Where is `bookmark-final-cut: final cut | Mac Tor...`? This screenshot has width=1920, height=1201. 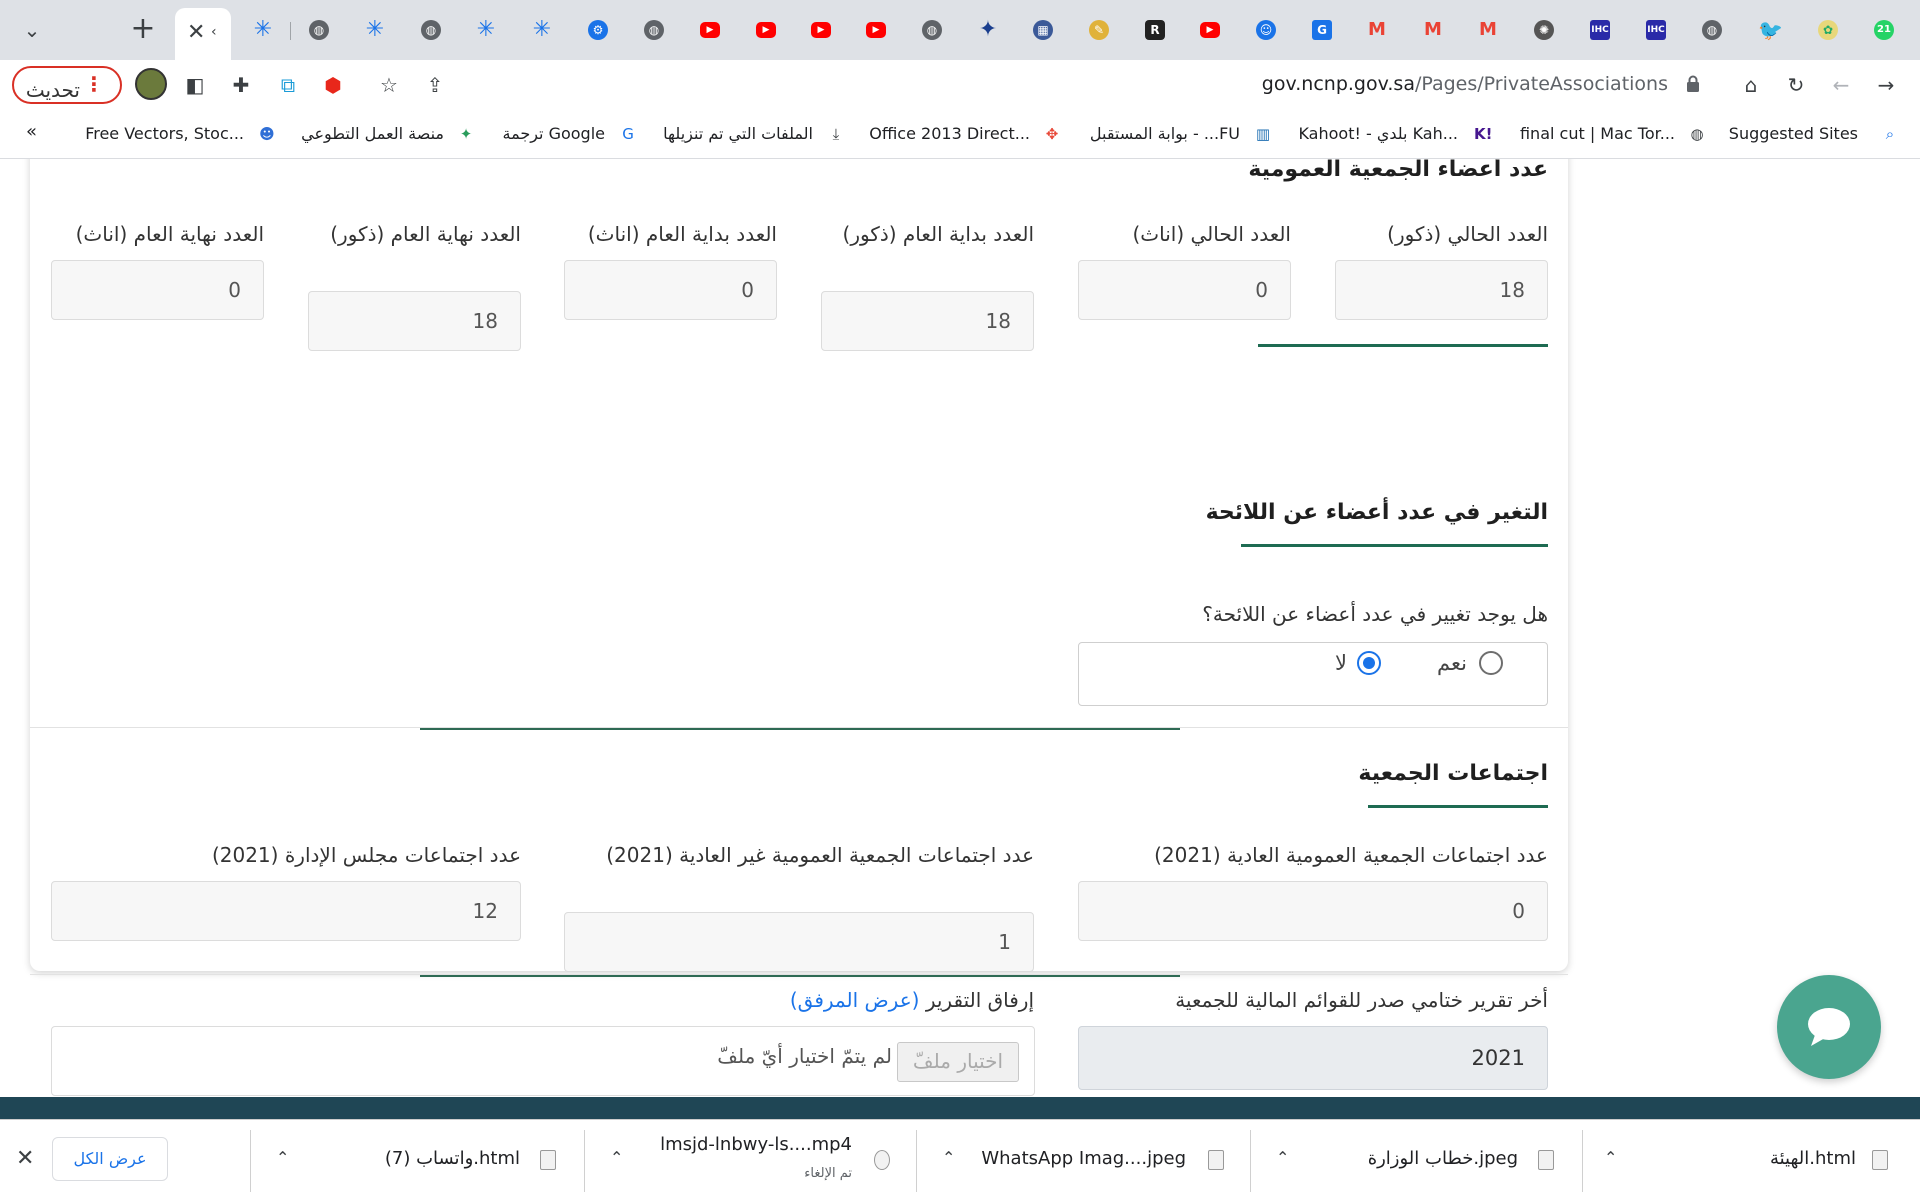 bookmark-final-cut: final cut | Mac Tor... is located at coordinates (1597, 133).